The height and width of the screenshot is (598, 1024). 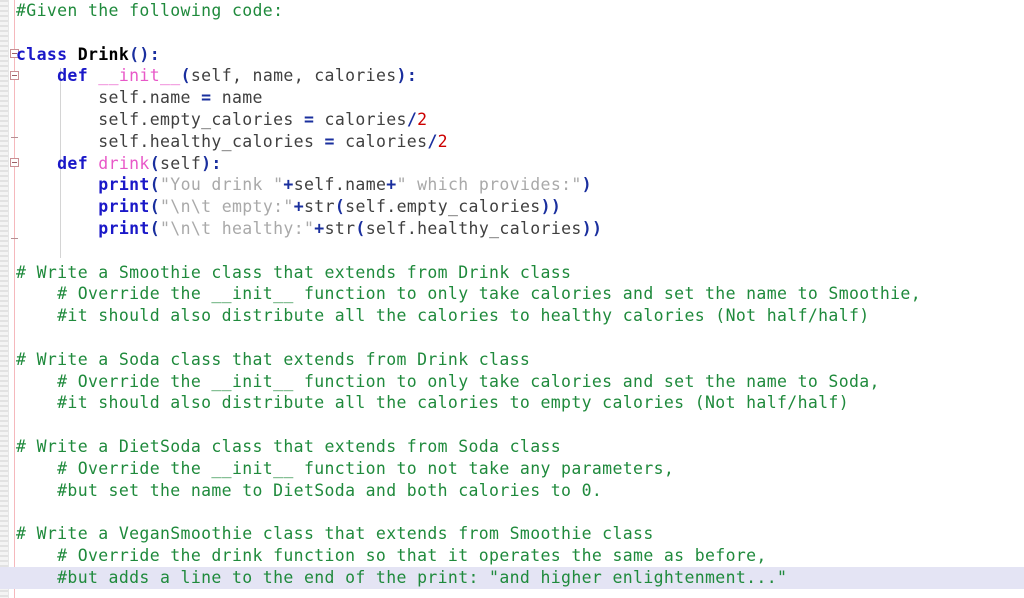 What do you see at coordinates (340, 228) in the screenshot?
I see `code-token-var: str` at bounding box center [340, 228].